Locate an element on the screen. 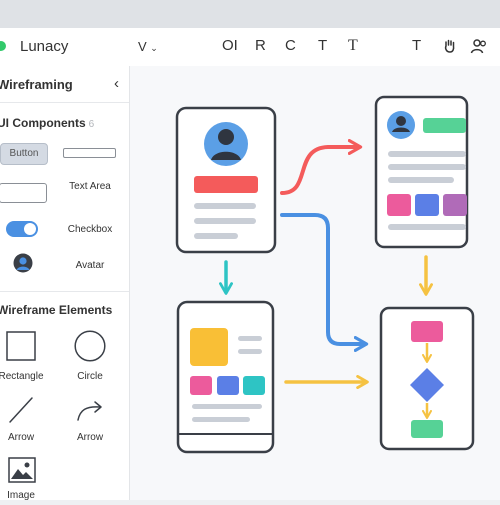 This screenshot has width=500, height=505. flowchart-screen-frame is located at coordinates (427, 378).